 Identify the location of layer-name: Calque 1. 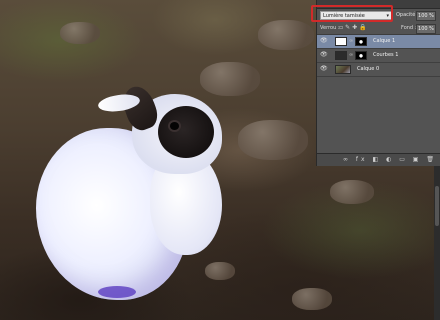
(384, 41).